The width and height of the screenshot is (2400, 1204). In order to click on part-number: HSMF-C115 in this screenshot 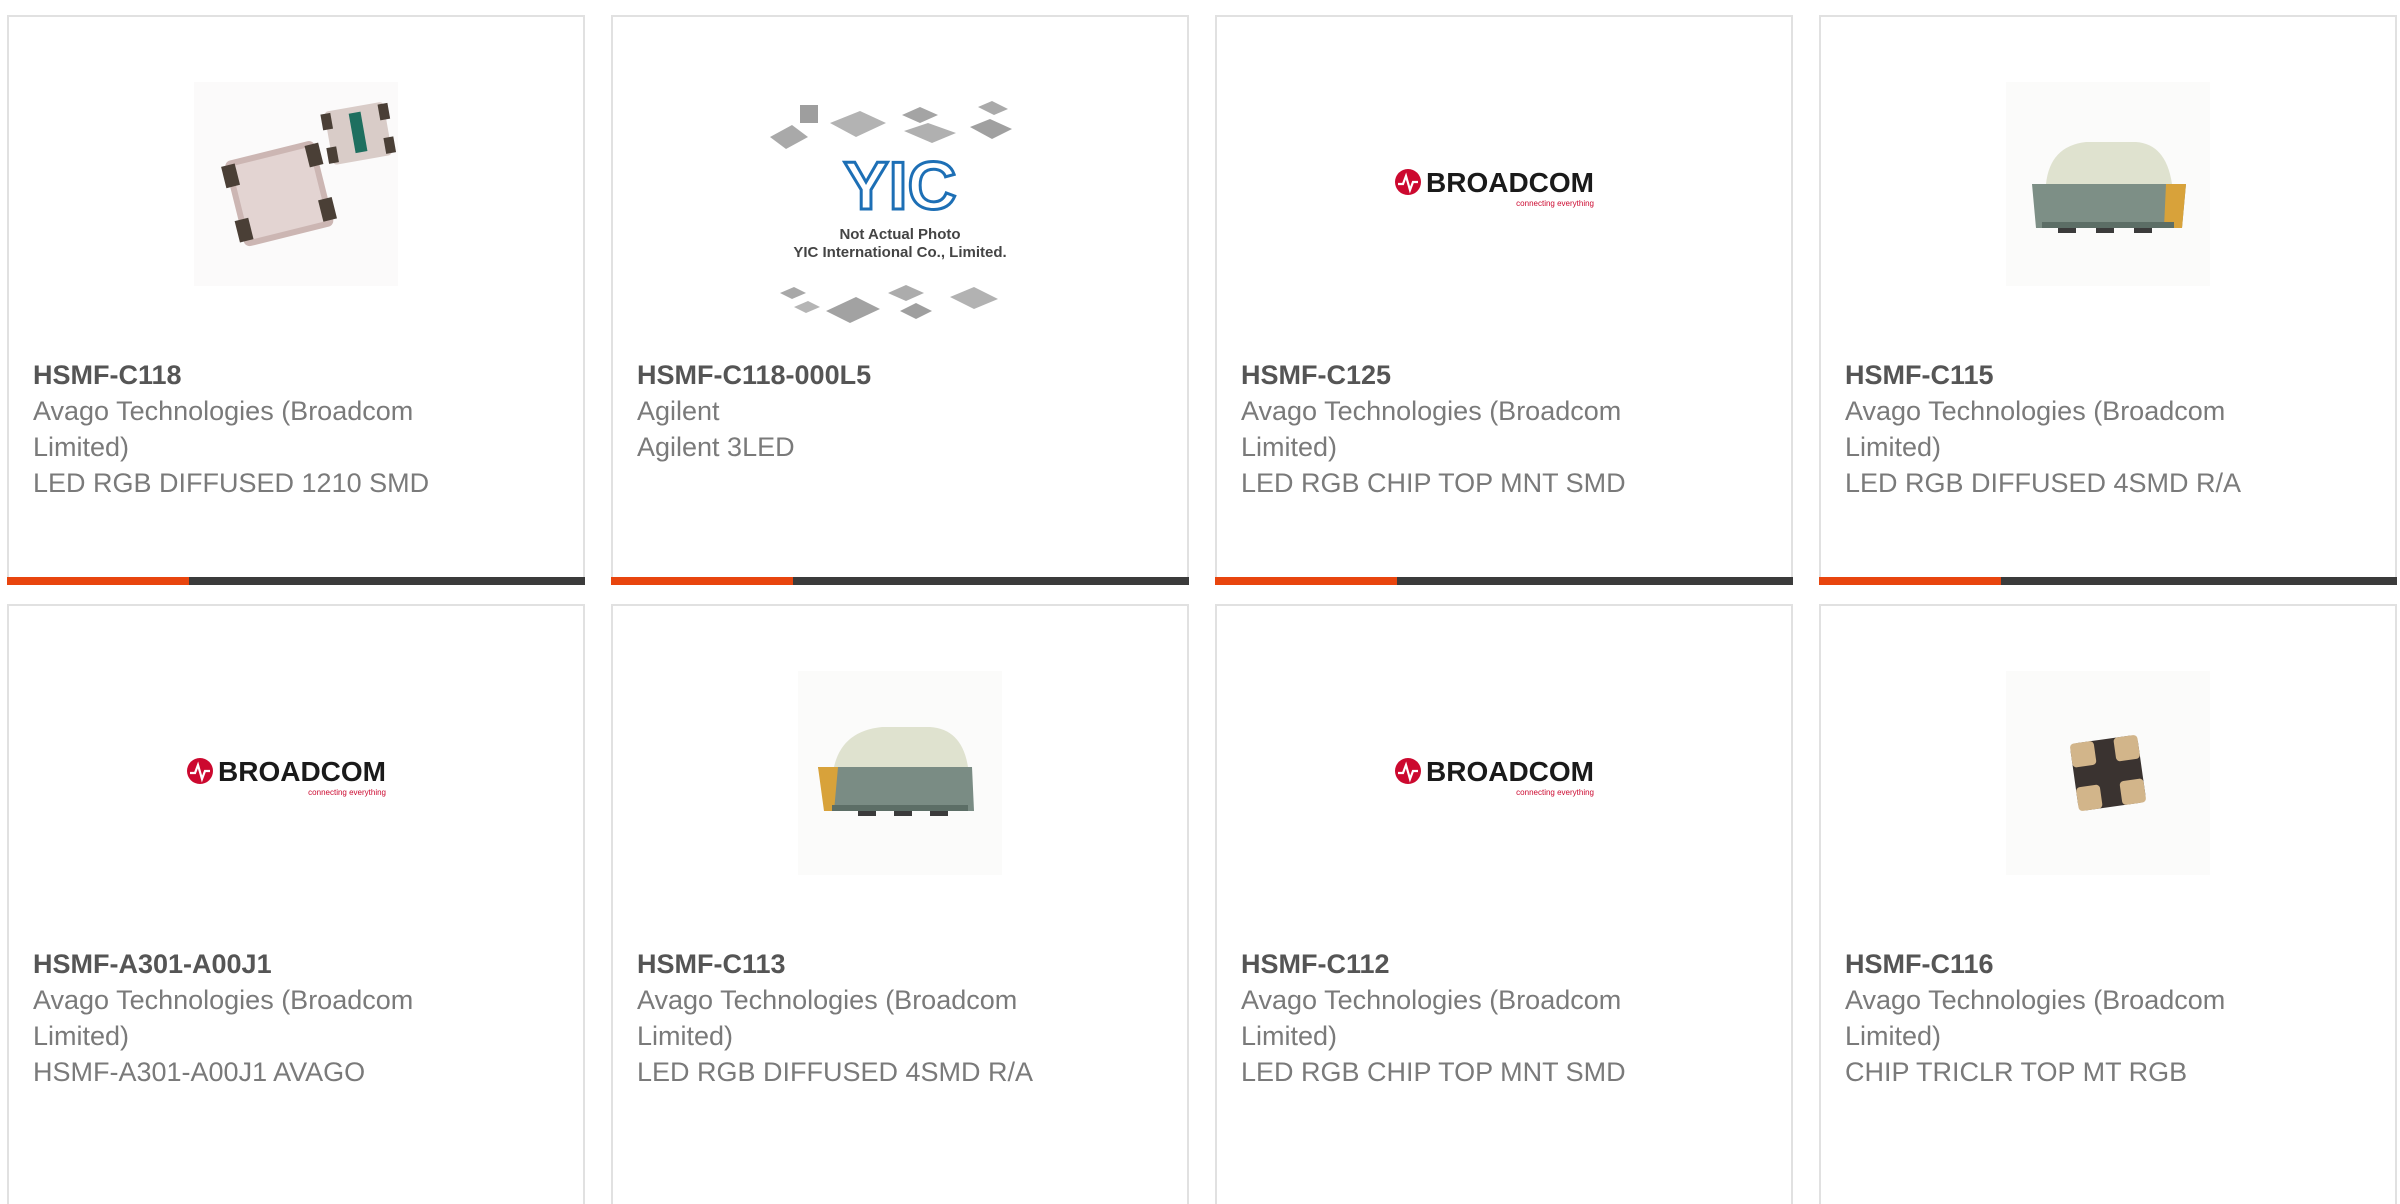, I will do `click(2075, 375)`.